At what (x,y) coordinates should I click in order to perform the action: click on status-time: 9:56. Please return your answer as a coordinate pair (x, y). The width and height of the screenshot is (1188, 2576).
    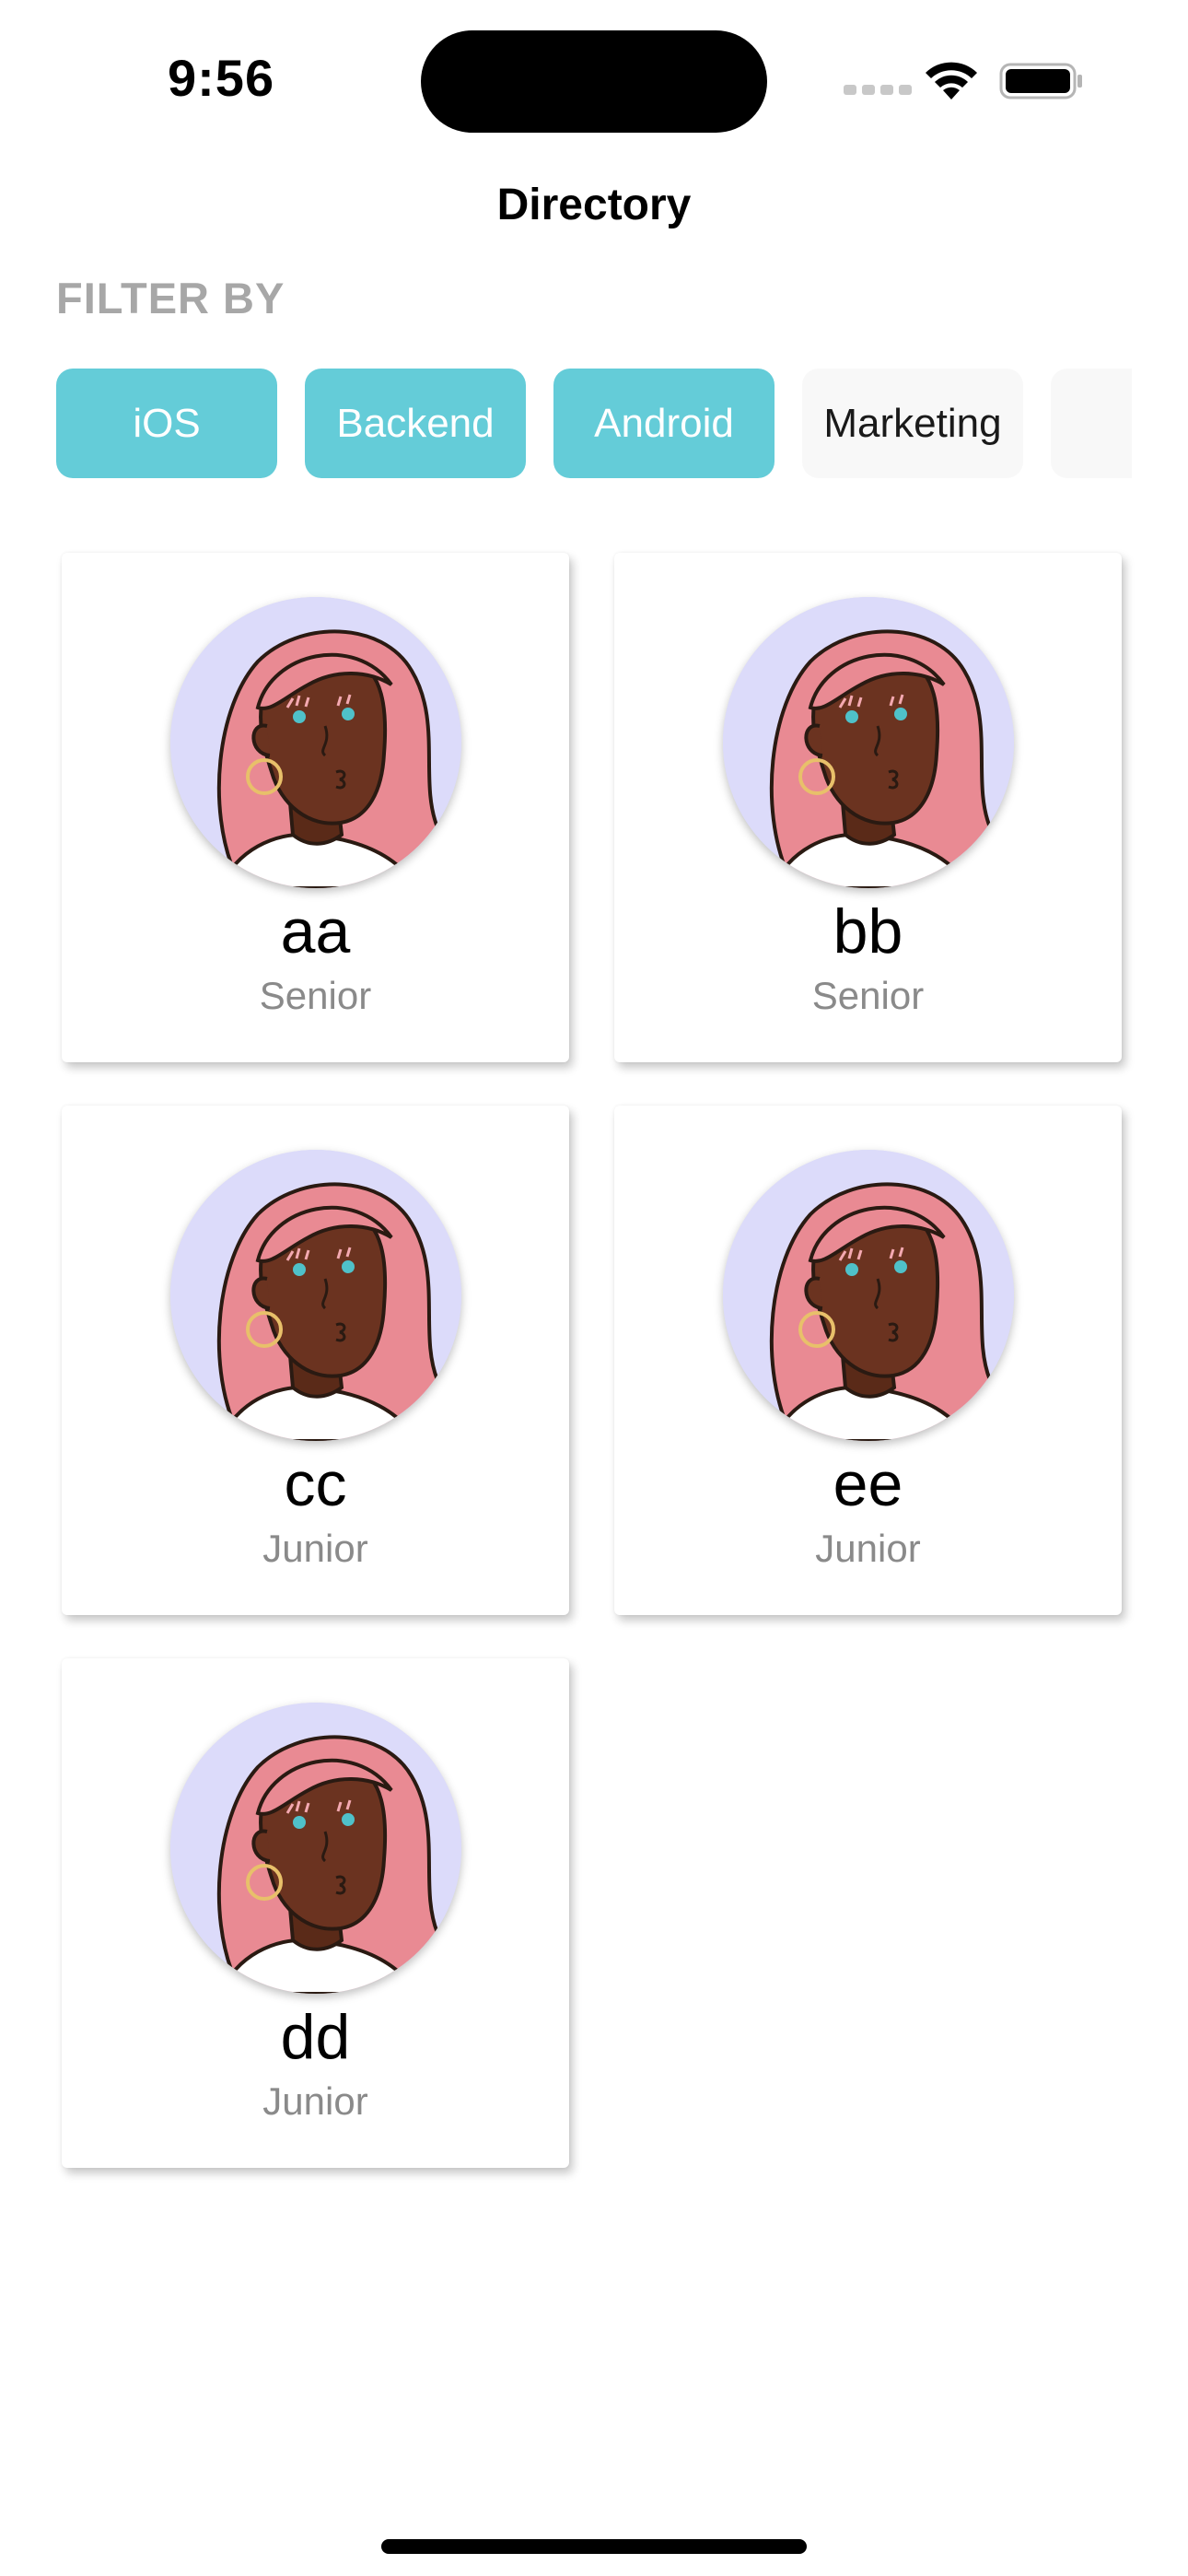
    Looking at the image, I should click on (221, 78).